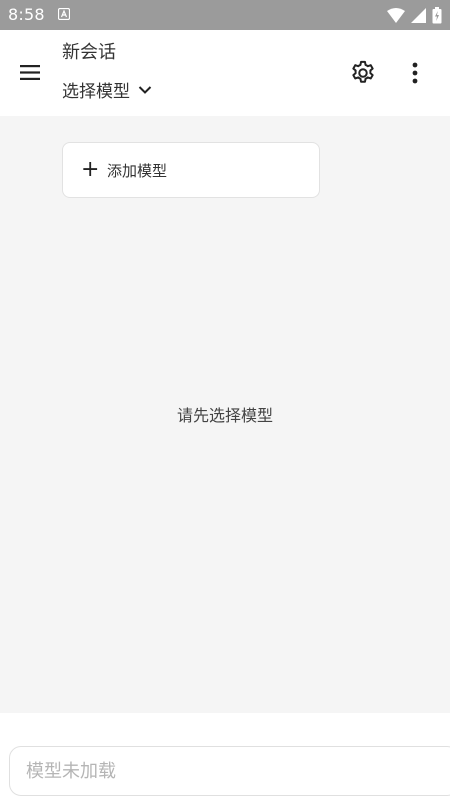 The image size is (450, 800). What do you see at coordinates (225, 73) in the screenshot?
I see `app-bar: 新会话 选择模型` at bounding box center [225, 73].